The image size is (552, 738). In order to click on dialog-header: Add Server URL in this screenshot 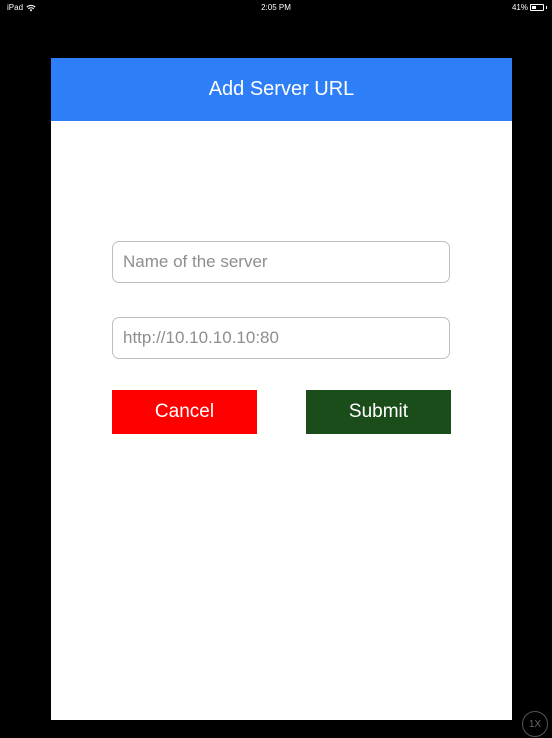, I will do `click(281, 89)`.